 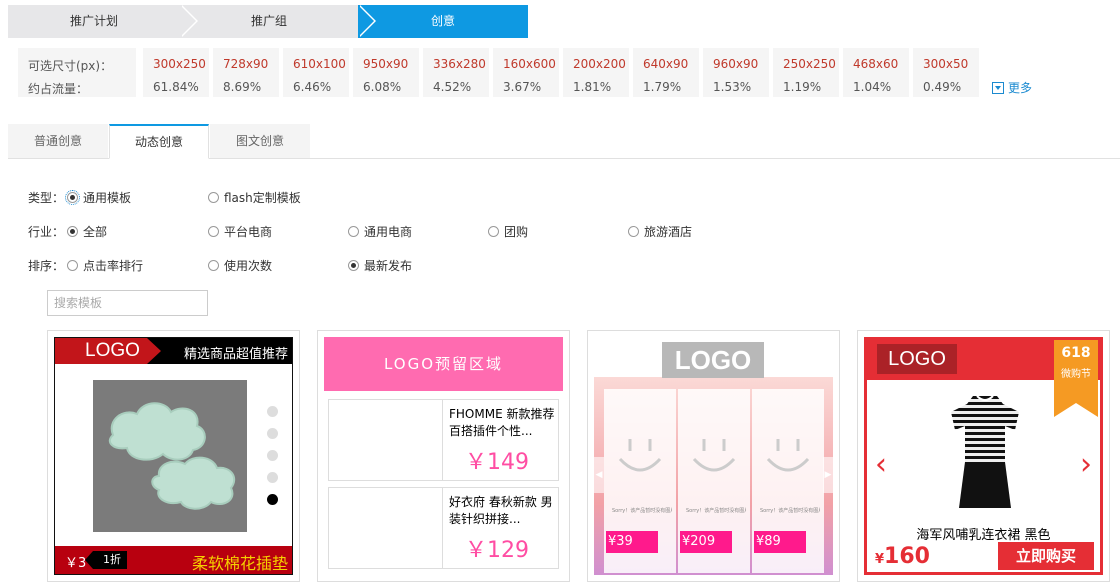 I want to click on template-card-4: LOGO 618 微购节 ‹ › 海军风哺乳连衣裙 黑色 ¥160 立即购买, so click(x=983, y=456).